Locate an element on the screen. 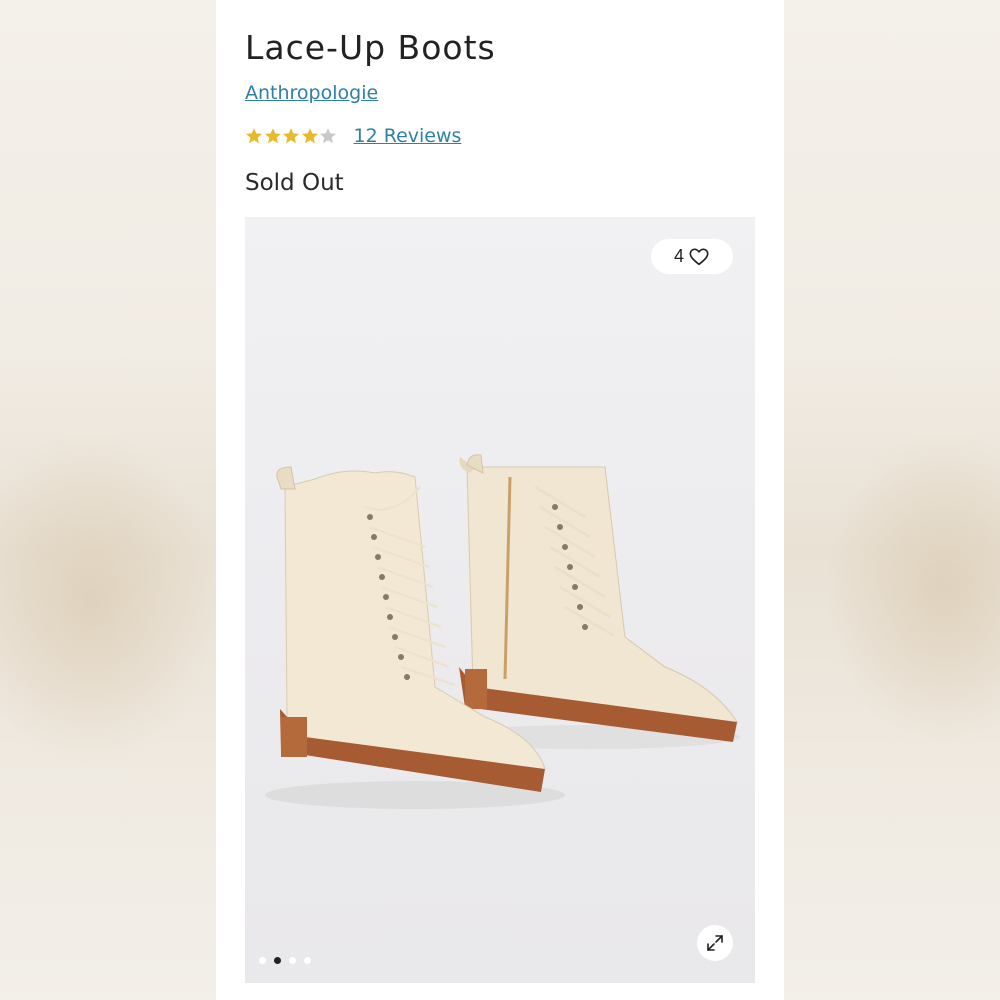 The image size is (1000, 1000). rating-row: 12 Reviews is located at coordinates (353, 136).